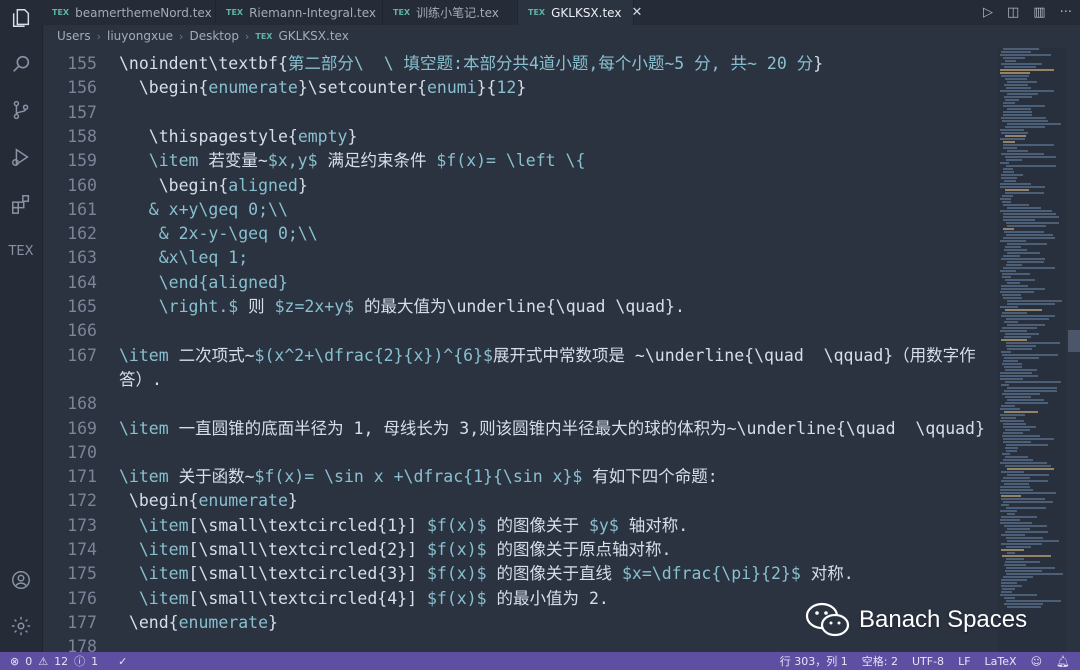 This screenshot has width=1080, height=670. What do you see at coordinates (928, 661) in the screenshot?
I see `encoding: UTF-8` at bounding box center [928, 661].